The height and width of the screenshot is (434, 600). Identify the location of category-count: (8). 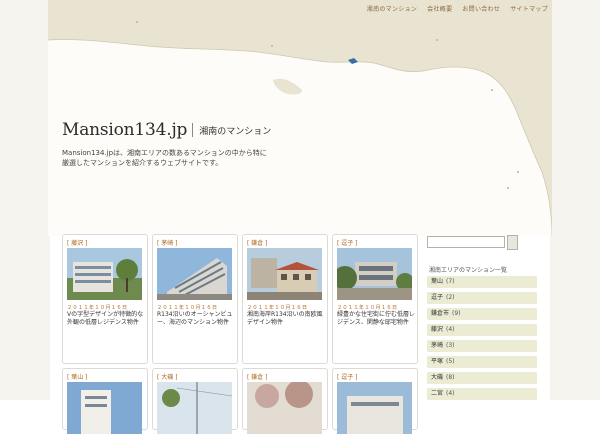
(450, 377).